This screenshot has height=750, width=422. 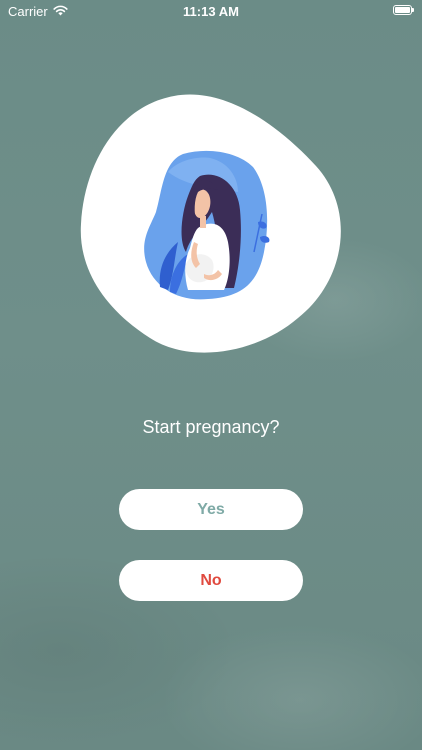 I want to click on no-button: No, so click(x=211, y=580).